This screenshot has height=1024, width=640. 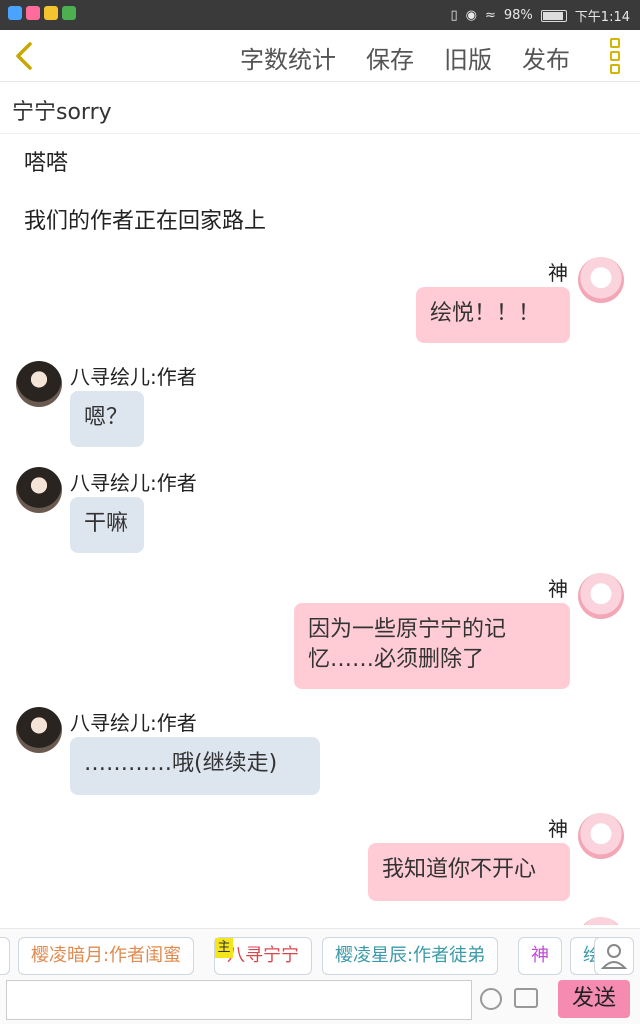 What do you see at coordinates (320, 15) in the screenshot?
I see `status-bar: ▯ ◉ ≈ 98% 下午1:14` at bounding box center [320, 15].